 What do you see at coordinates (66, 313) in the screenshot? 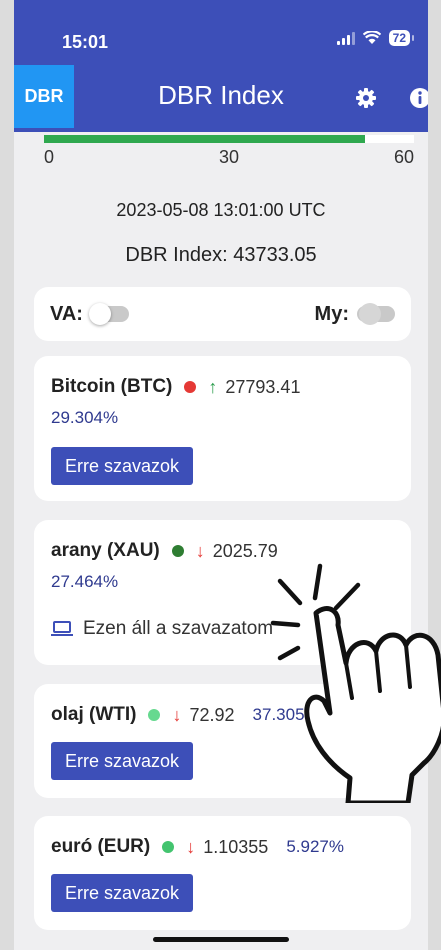
I see `va-label: VA:` at bounding box center [66, 313].